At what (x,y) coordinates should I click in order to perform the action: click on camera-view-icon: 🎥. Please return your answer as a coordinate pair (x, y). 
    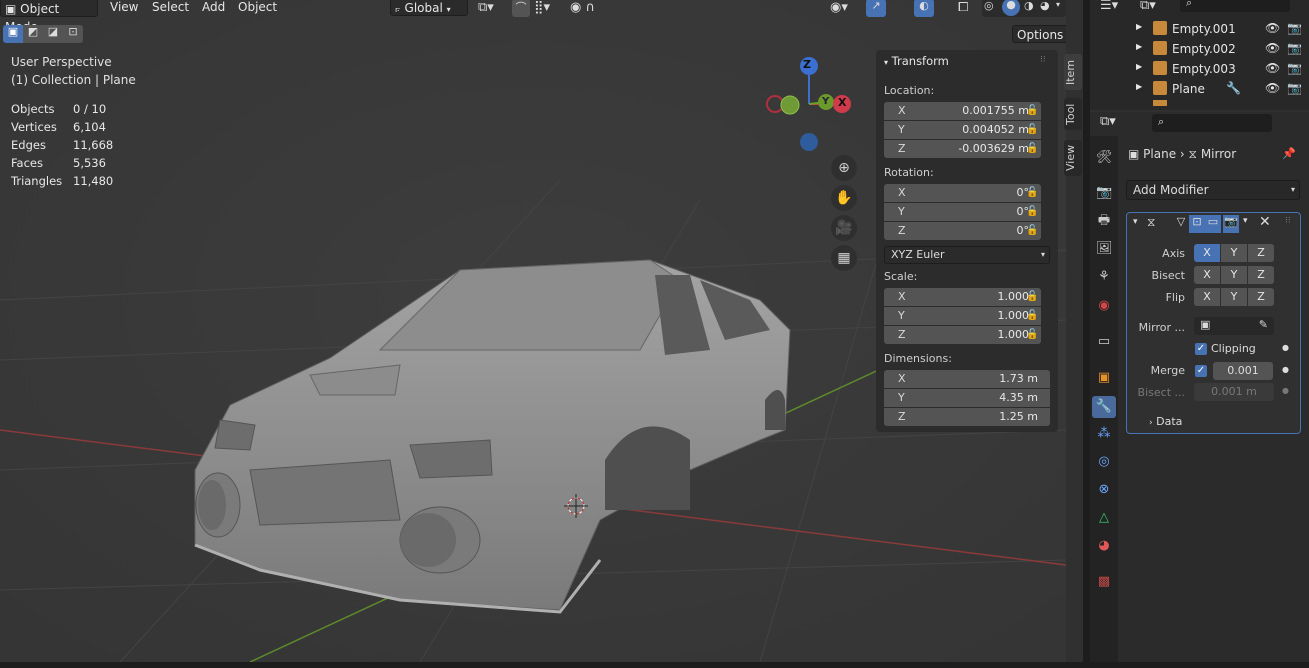
    Looking at the image, I should click on (844, 228).